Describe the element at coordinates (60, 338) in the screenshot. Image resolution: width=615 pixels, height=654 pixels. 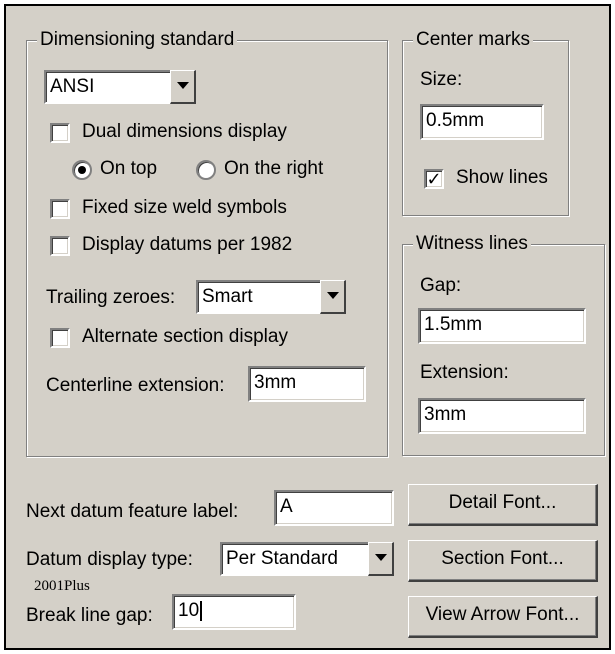
I see `alternate-section-checkbox` at that location.